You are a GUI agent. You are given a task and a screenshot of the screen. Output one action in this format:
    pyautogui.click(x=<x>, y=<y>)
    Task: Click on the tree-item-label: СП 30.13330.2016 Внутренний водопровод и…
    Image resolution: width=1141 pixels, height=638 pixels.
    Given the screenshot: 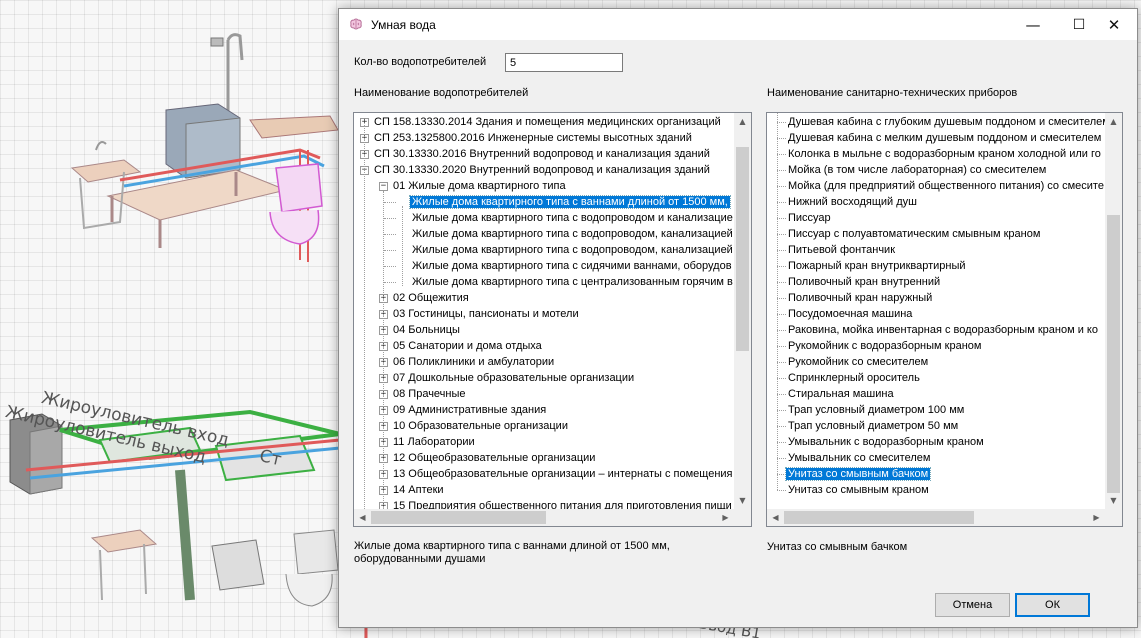 What is the action you would take?
    pyautogui.click(x=542, y=154)
    